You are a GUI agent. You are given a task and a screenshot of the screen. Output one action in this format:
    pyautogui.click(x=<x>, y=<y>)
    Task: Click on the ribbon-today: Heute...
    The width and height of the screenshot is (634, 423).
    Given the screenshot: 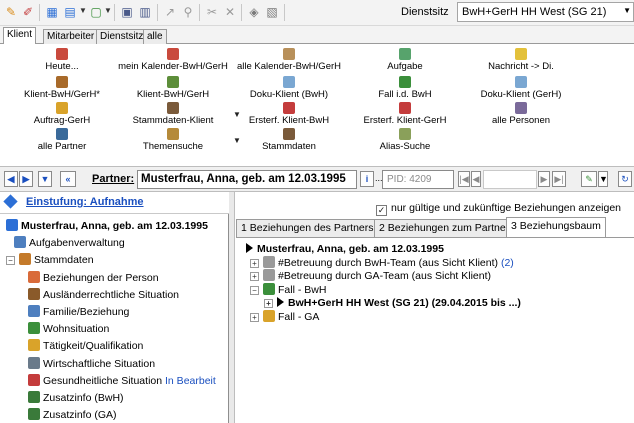 What is the action you would take?
    pyautogui.click(x=62, y=60)
    